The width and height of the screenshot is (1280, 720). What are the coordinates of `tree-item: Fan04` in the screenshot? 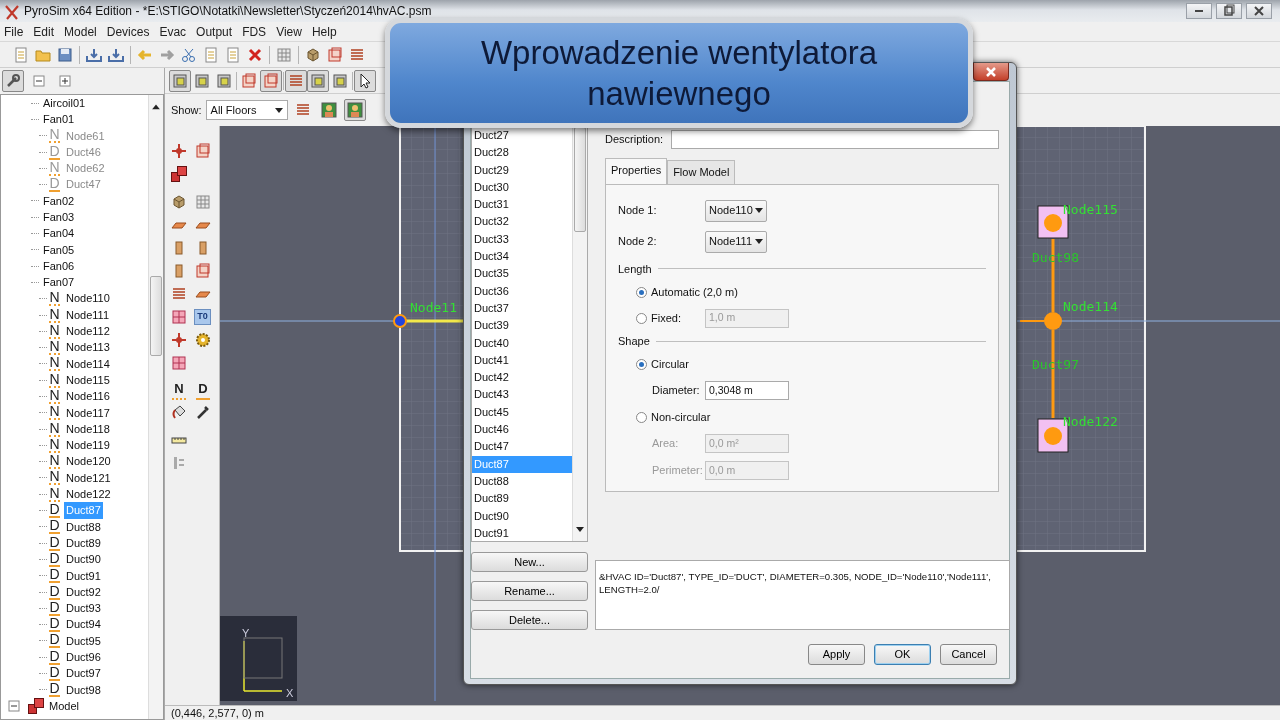 It's located at (59, 233).